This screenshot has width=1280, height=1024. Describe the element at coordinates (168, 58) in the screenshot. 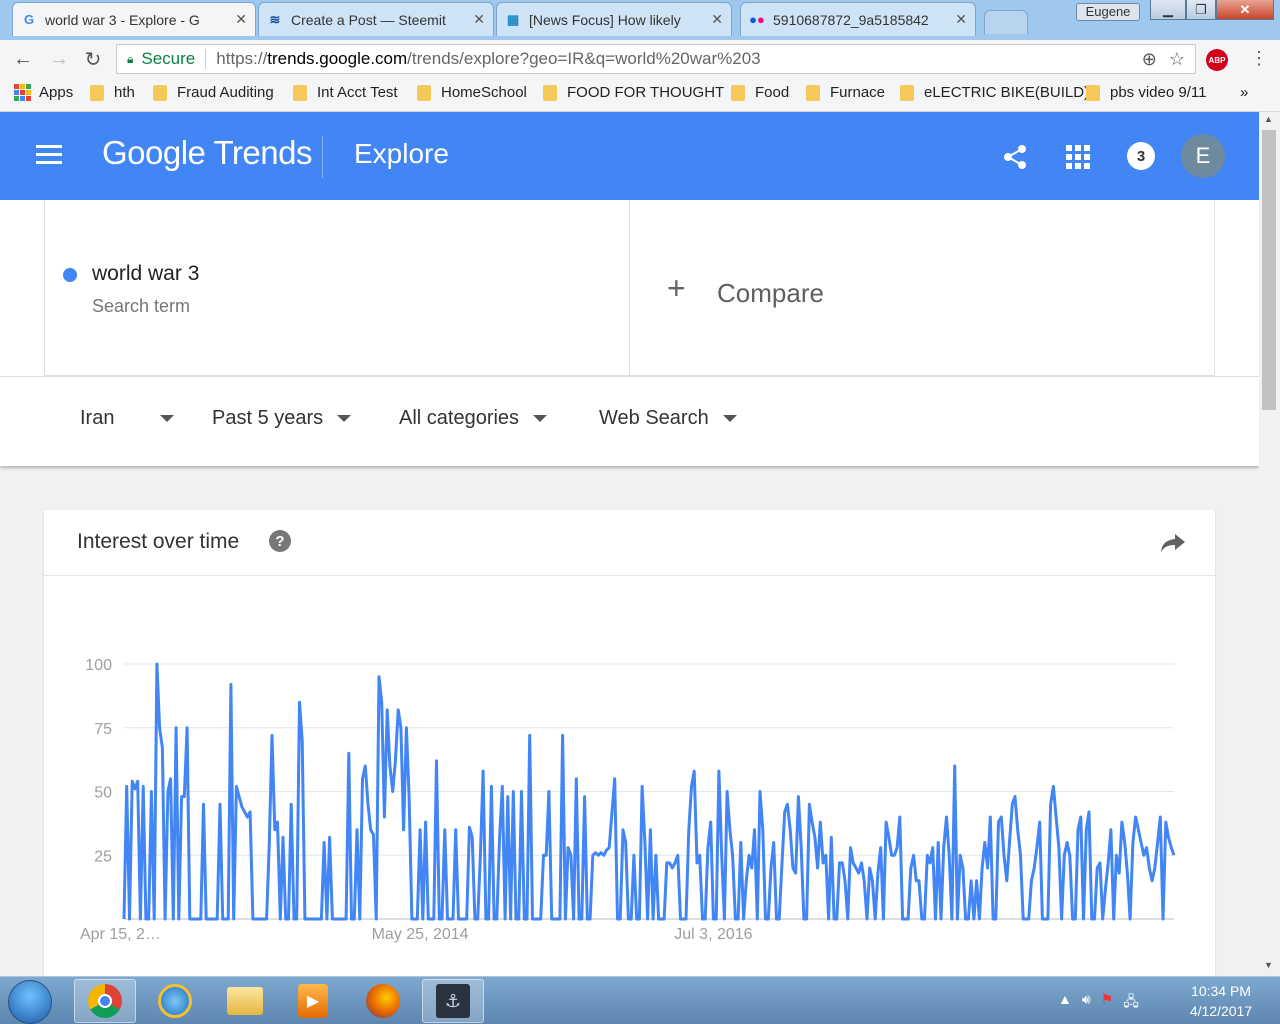

I see `secure-label: Secure` at that location.